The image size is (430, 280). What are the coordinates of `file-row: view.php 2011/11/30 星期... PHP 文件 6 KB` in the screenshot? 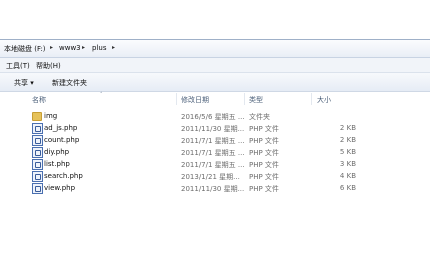 It's located at (215, 188).